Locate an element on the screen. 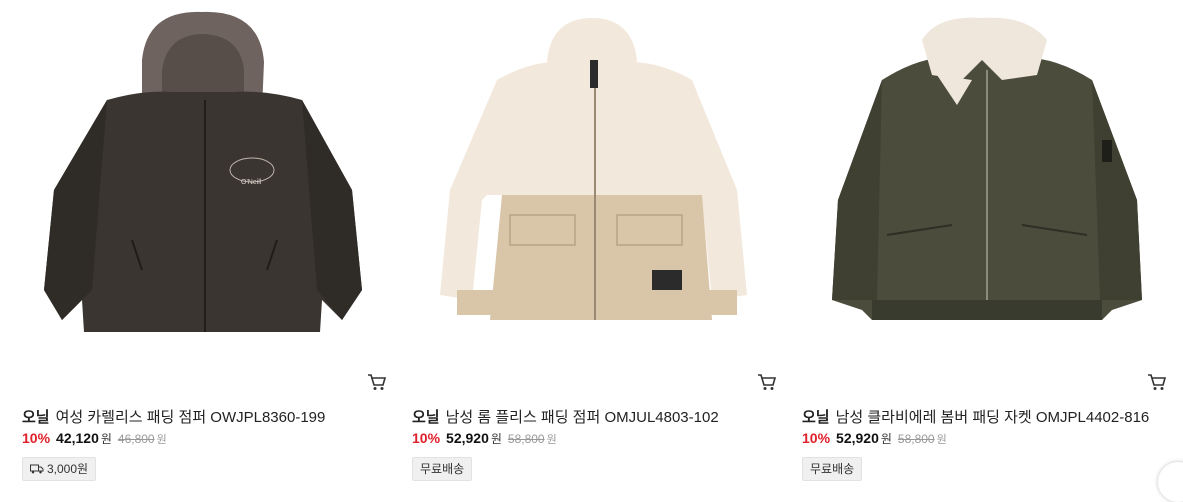  truck-icon is located at coordinates (37, 470).